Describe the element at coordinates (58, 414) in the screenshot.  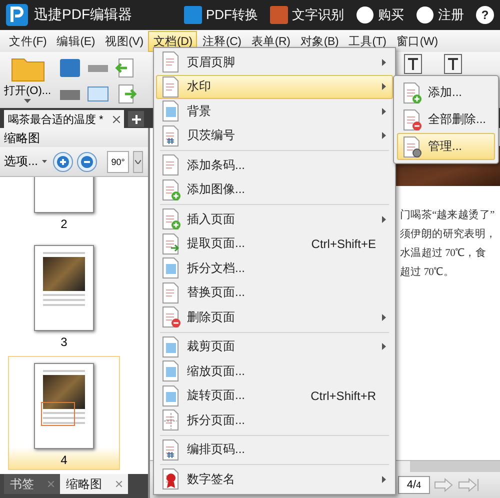
I see `view-frame` at that location.